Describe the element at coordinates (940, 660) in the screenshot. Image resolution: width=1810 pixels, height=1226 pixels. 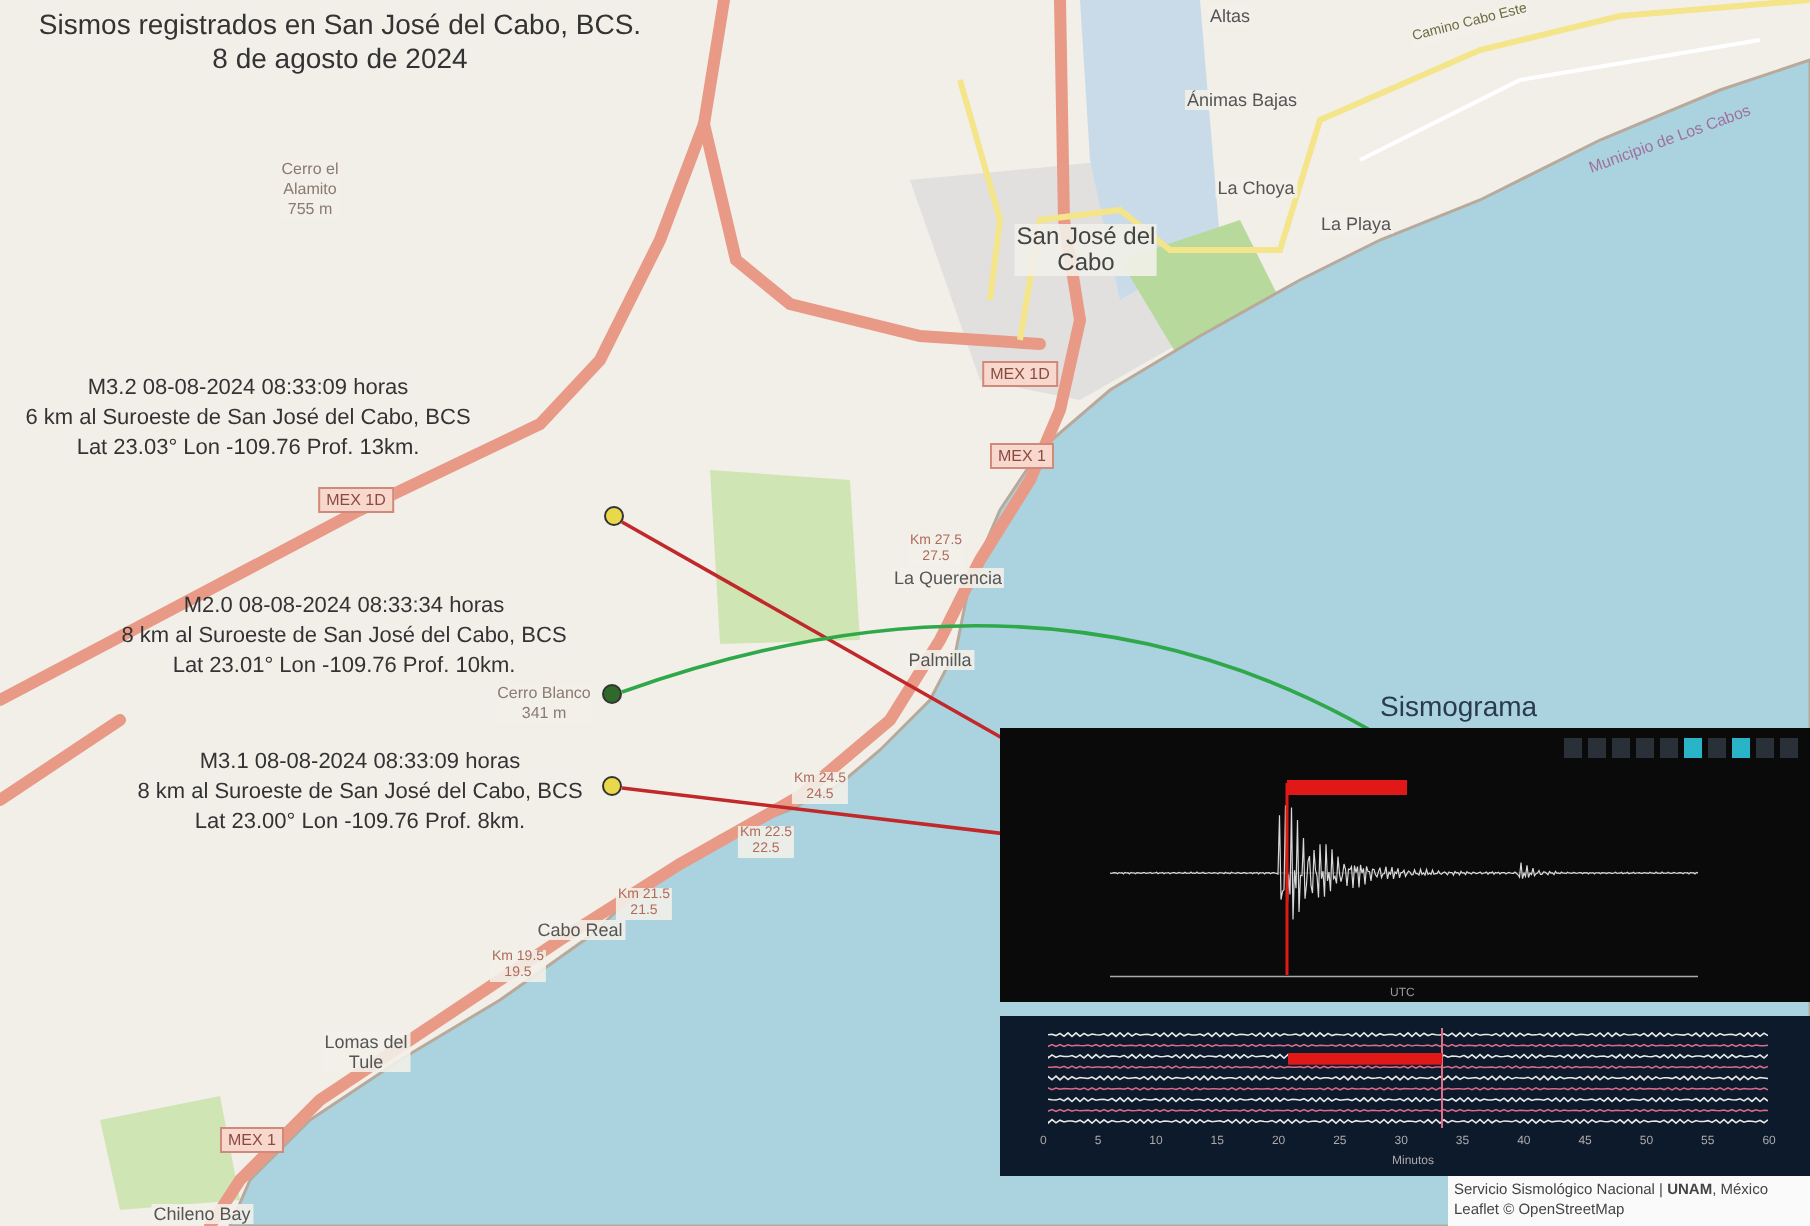
I see `place-label: Palmilla` at that location.